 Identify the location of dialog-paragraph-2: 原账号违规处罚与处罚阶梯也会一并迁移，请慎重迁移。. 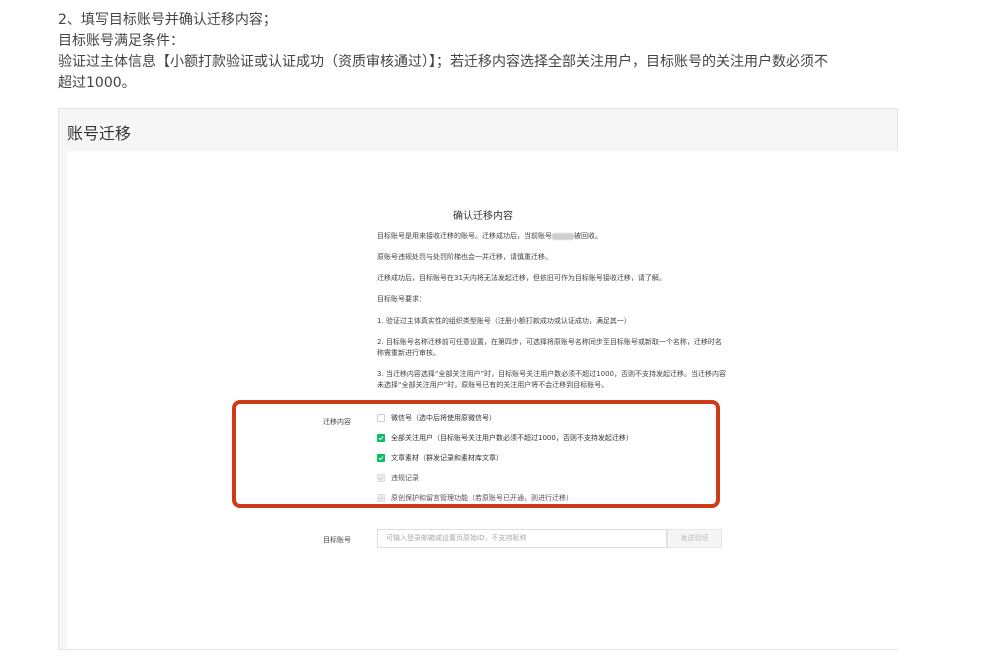
(464, 257).